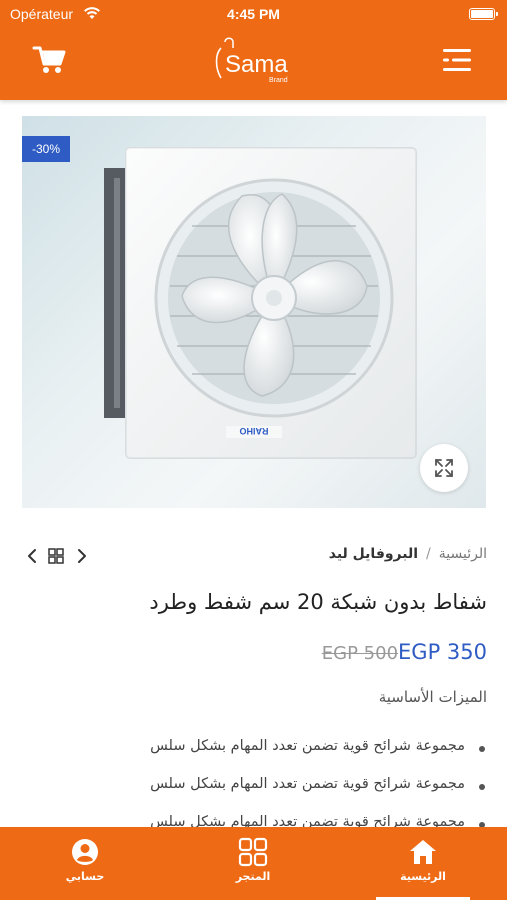  What do you see at coordinates (253, 876) in the screenshot?
I see `tab-store-label: المتجر` at bounding box center [253, 876].